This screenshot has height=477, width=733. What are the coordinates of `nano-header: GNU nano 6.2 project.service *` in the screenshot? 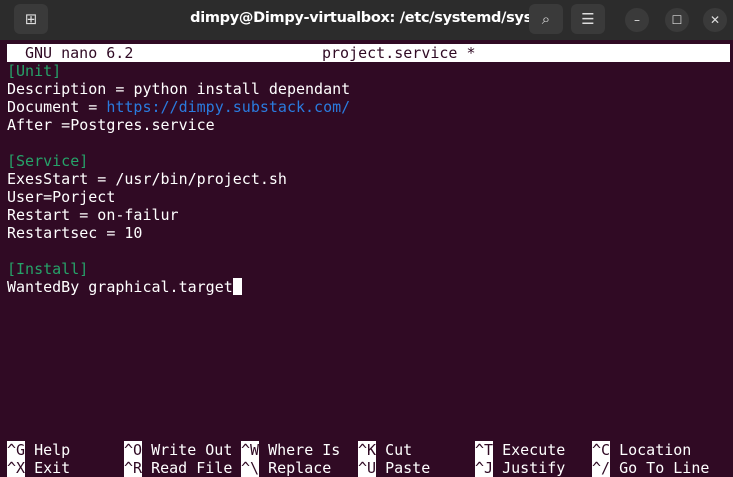 It's located at (368, 53).